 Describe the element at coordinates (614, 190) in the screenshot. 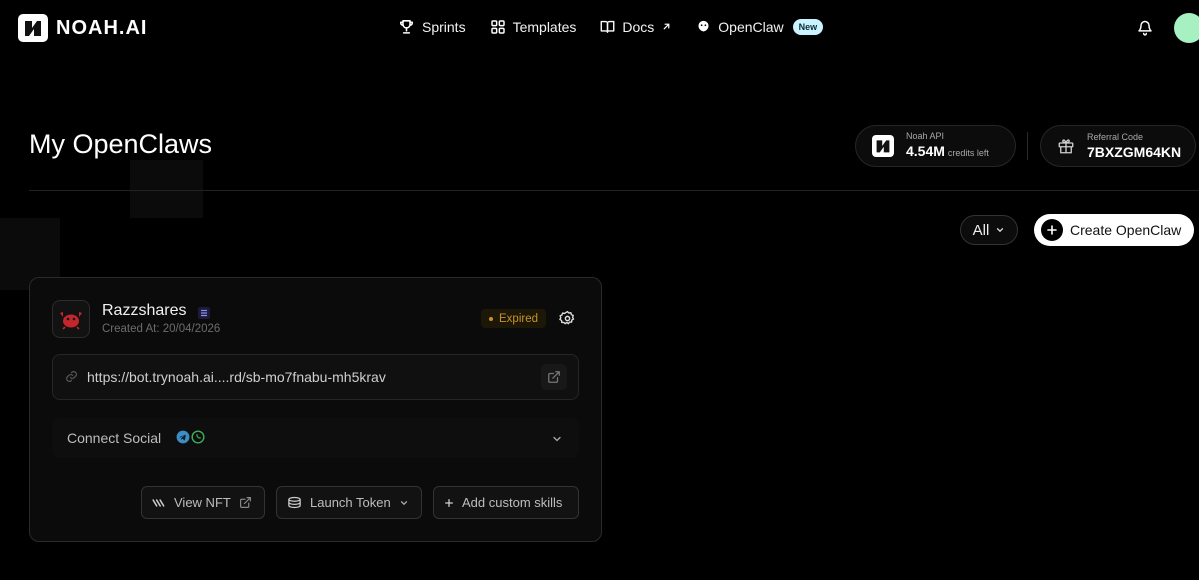

I see `header-divider` at that location.